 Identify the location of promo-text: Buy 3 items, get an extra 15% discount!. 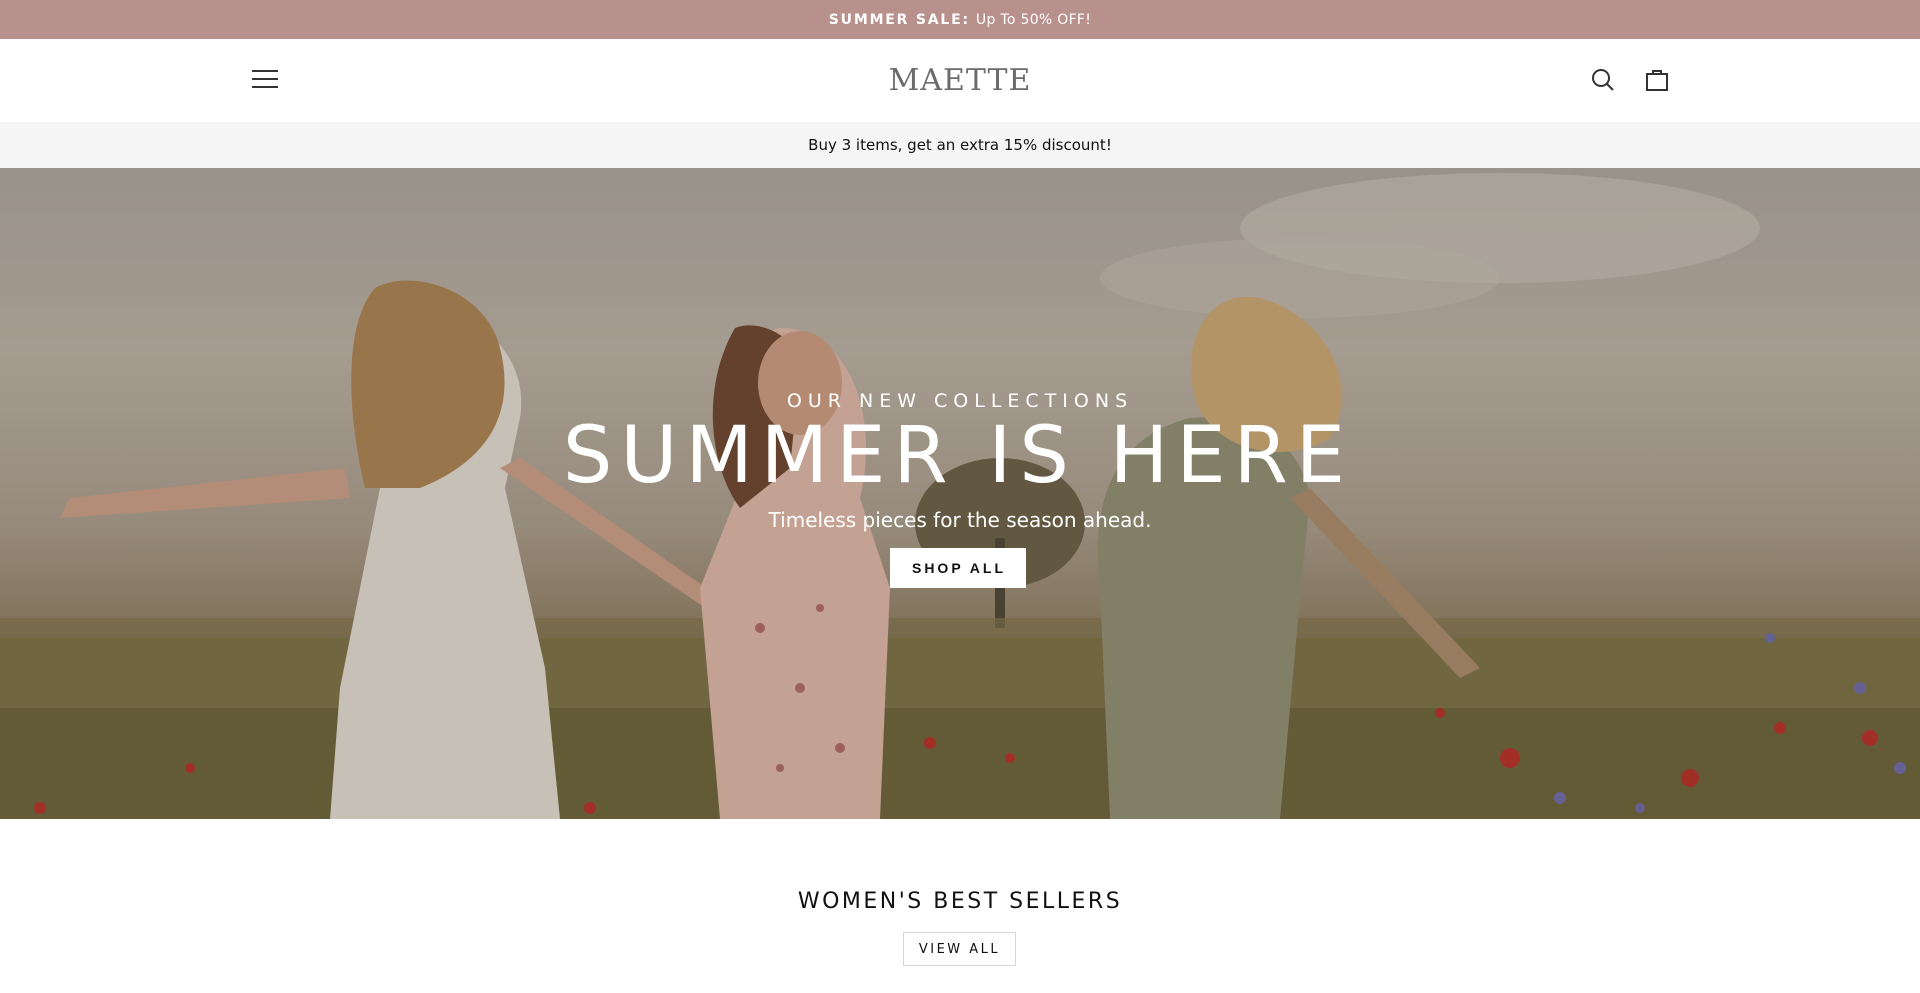
(960, 145).